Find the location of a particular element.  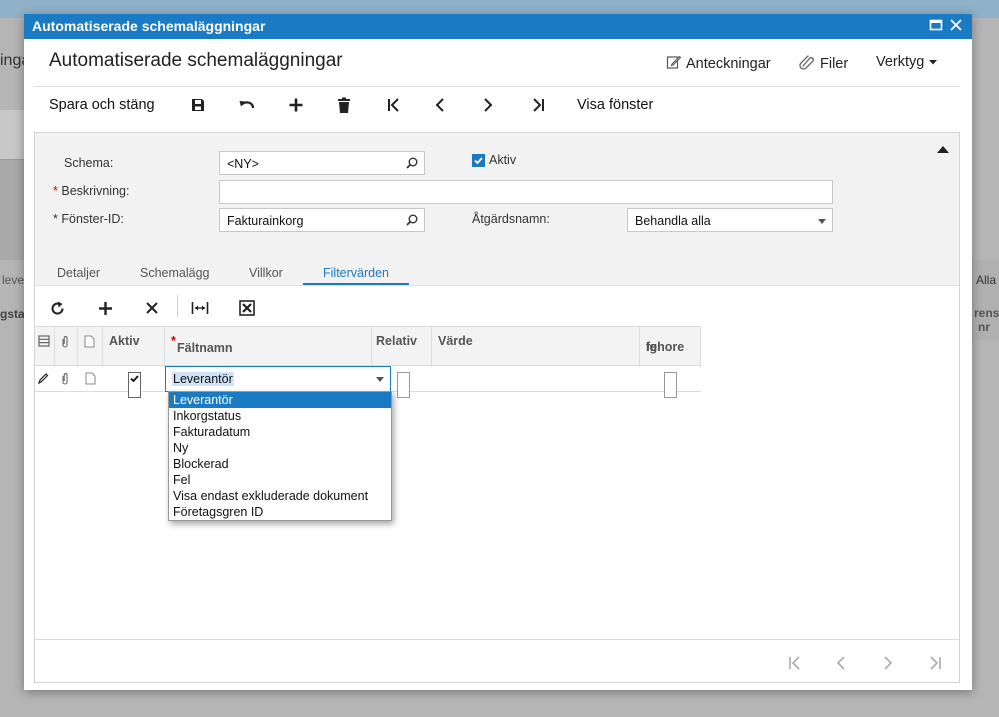

dropdown-option: Blockerad is located at coordinates (280, 464).